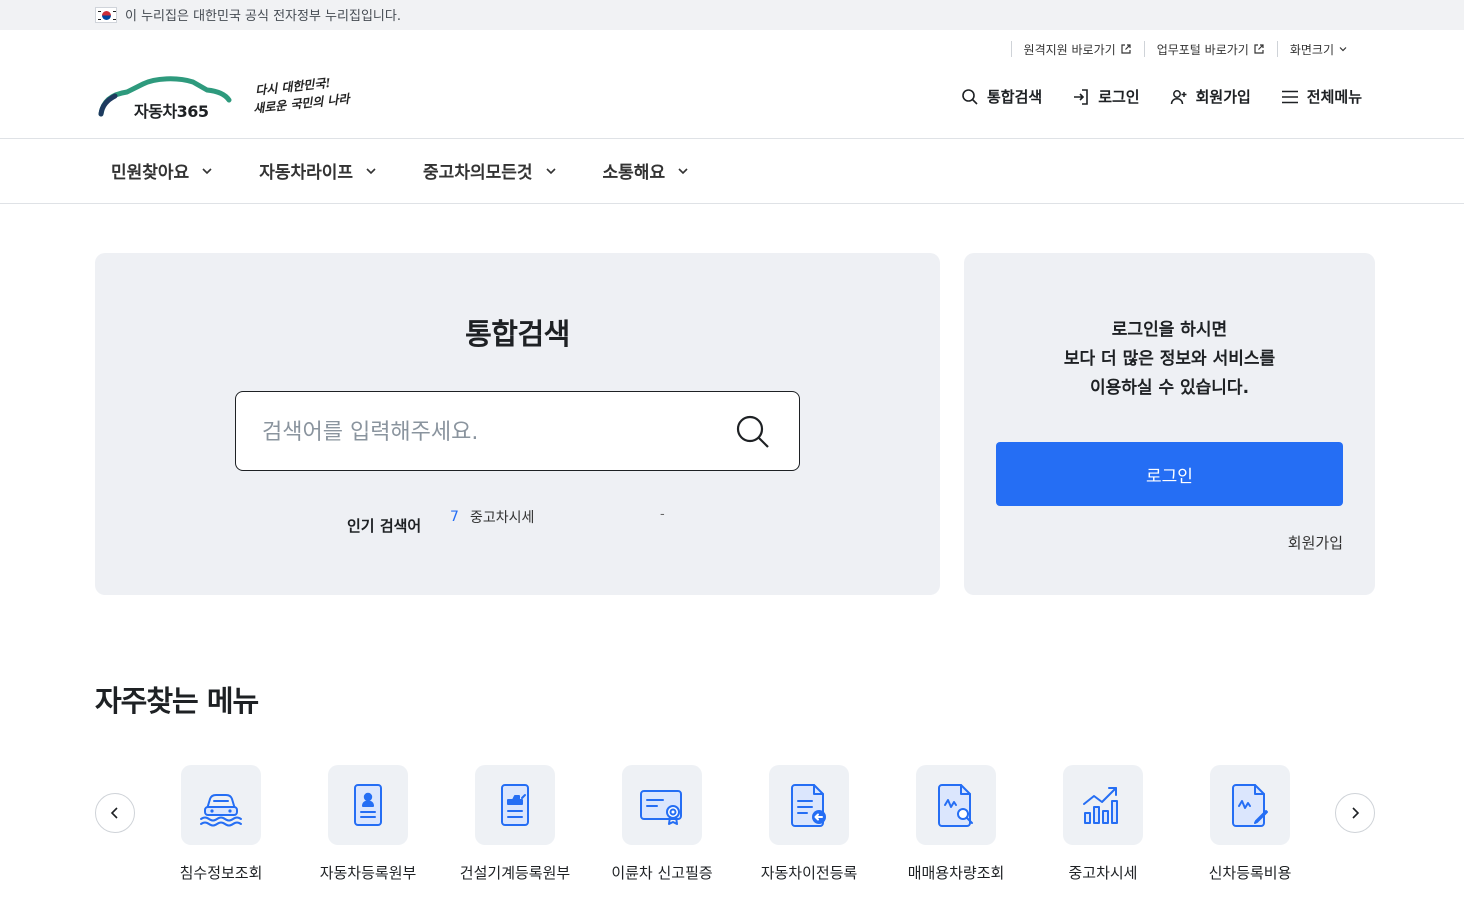 Image resolution: width=1464 pixels, height=911 pixels. I want to click on quick-menu-flood-info: 침수정보조회, so click(221, 830).